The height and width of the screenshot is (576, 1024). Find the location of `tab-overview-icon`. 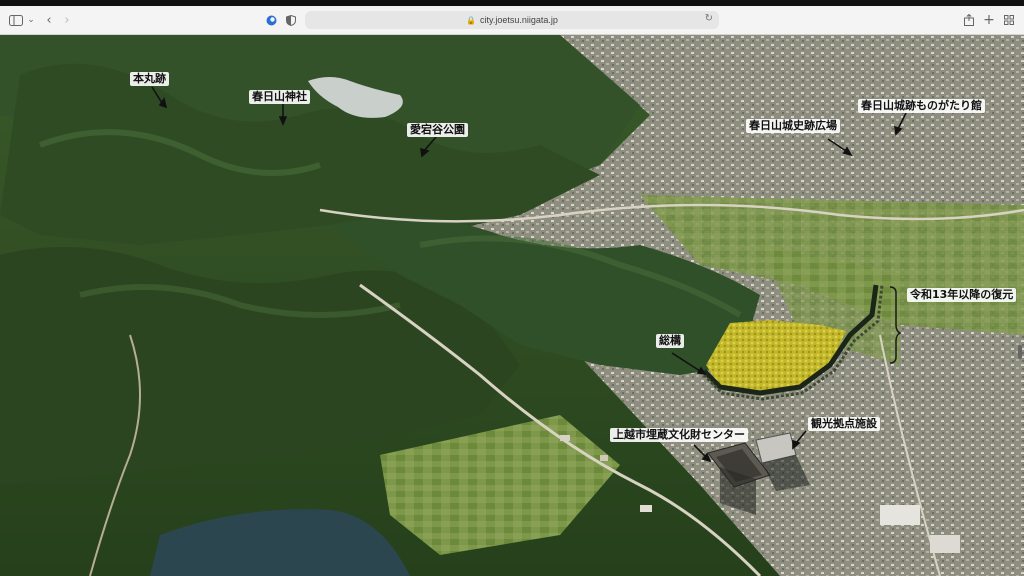

tab-overview-icon is located at coordinates (1009, 20).